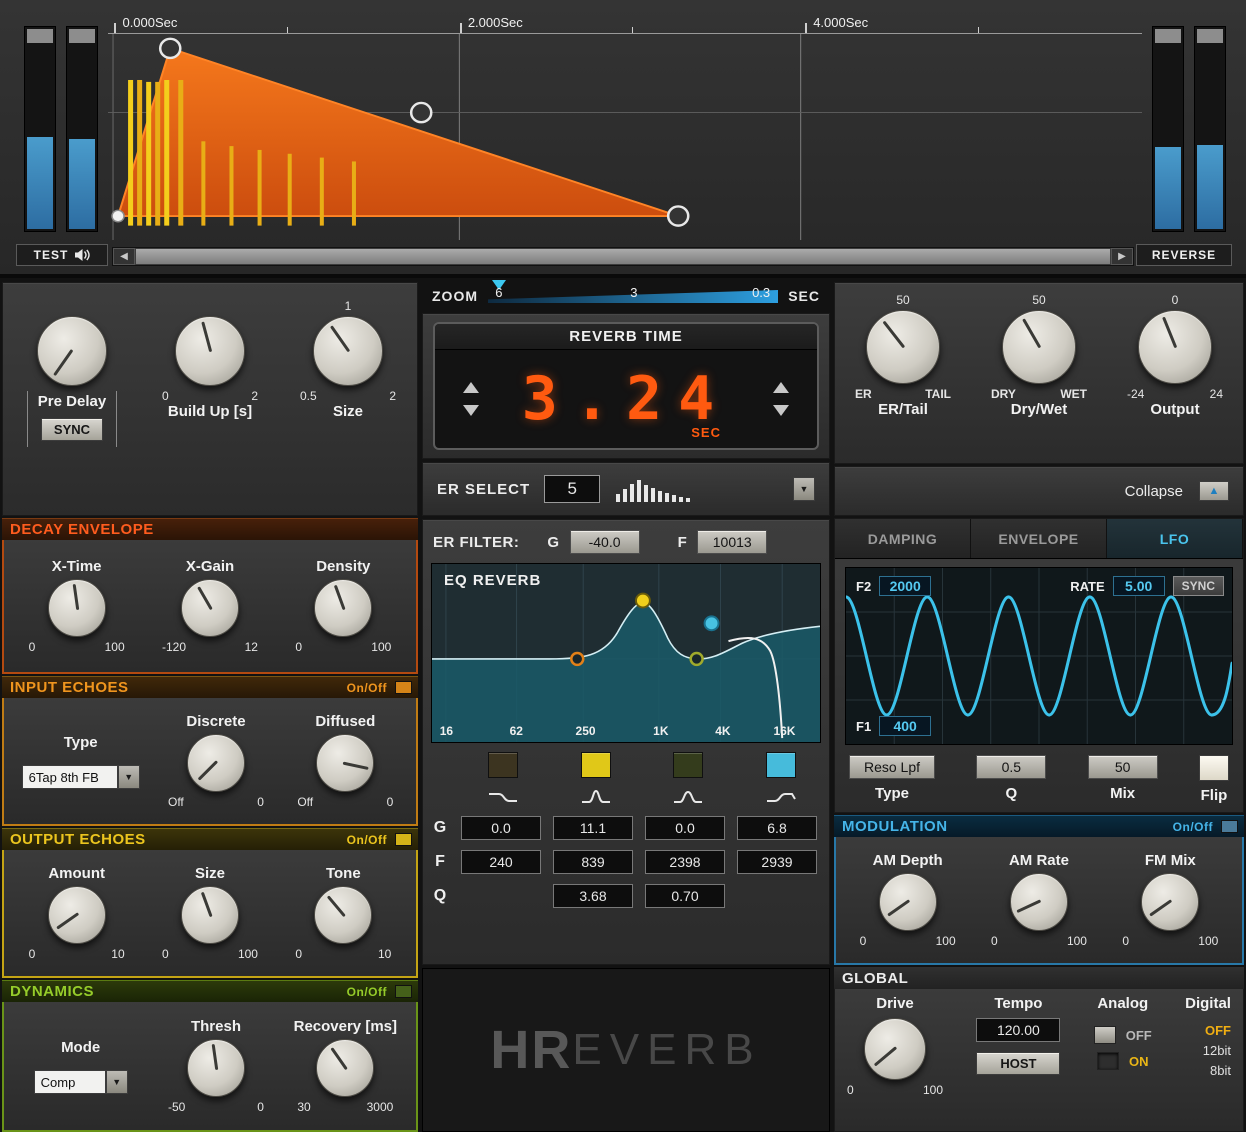  I want to click on band2-swatch, so click(595, 765).